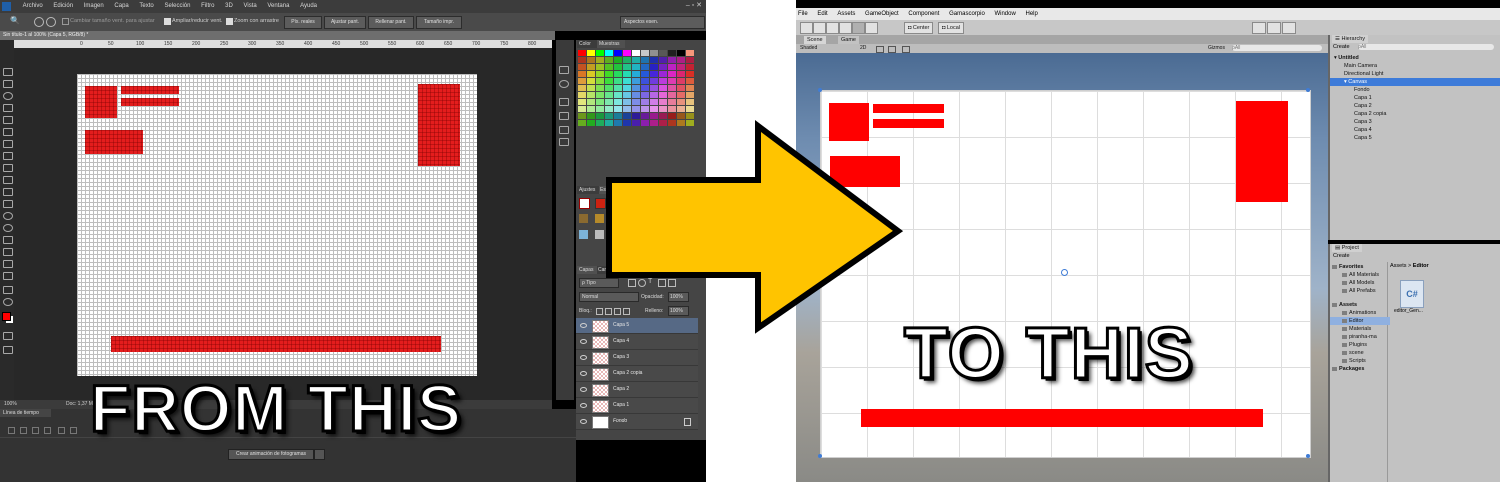 The height and width of the screenshot is (482, 1500). What do you see at coordinates (39, 22) in the screenshot?
I see `zoom-in-icon` at bounding box center [39, 22].